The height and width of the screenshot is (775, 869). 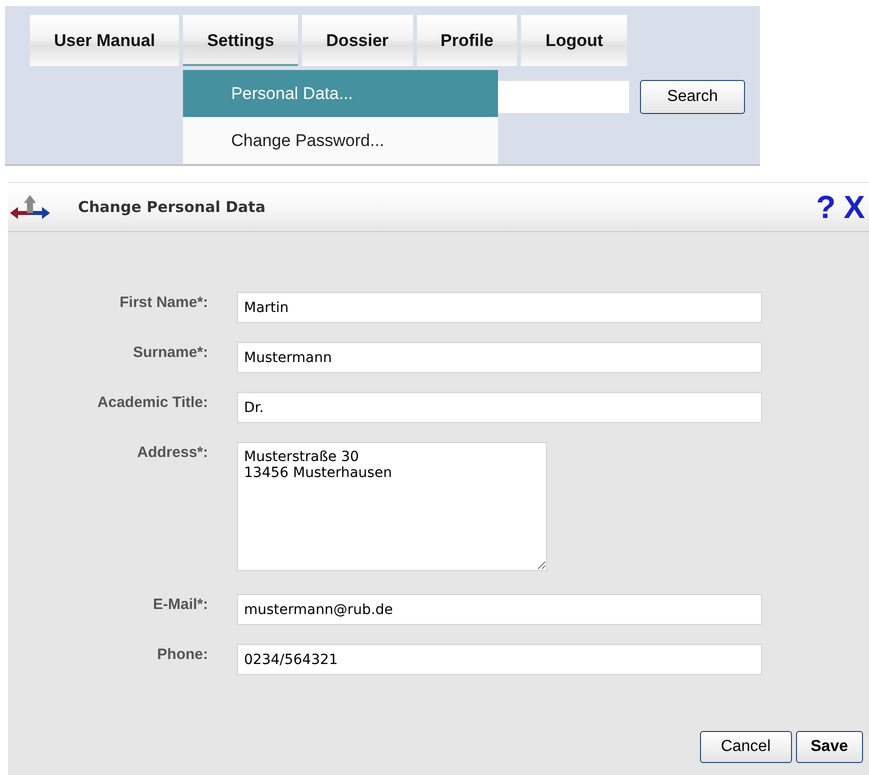 What do you see at coordinates (172, 453) in the screenshot?
I see `field-label: Address*:` at bounding box center [172, 453].